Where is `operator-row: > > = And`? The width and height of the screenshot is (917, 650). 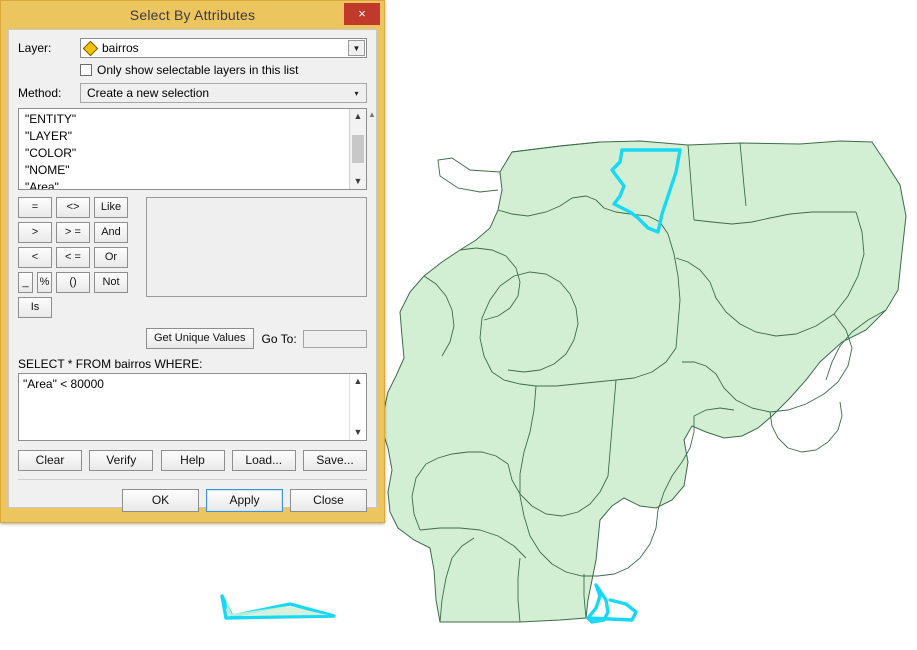
operator-row: > > = And is located at coordinates (78, 232).